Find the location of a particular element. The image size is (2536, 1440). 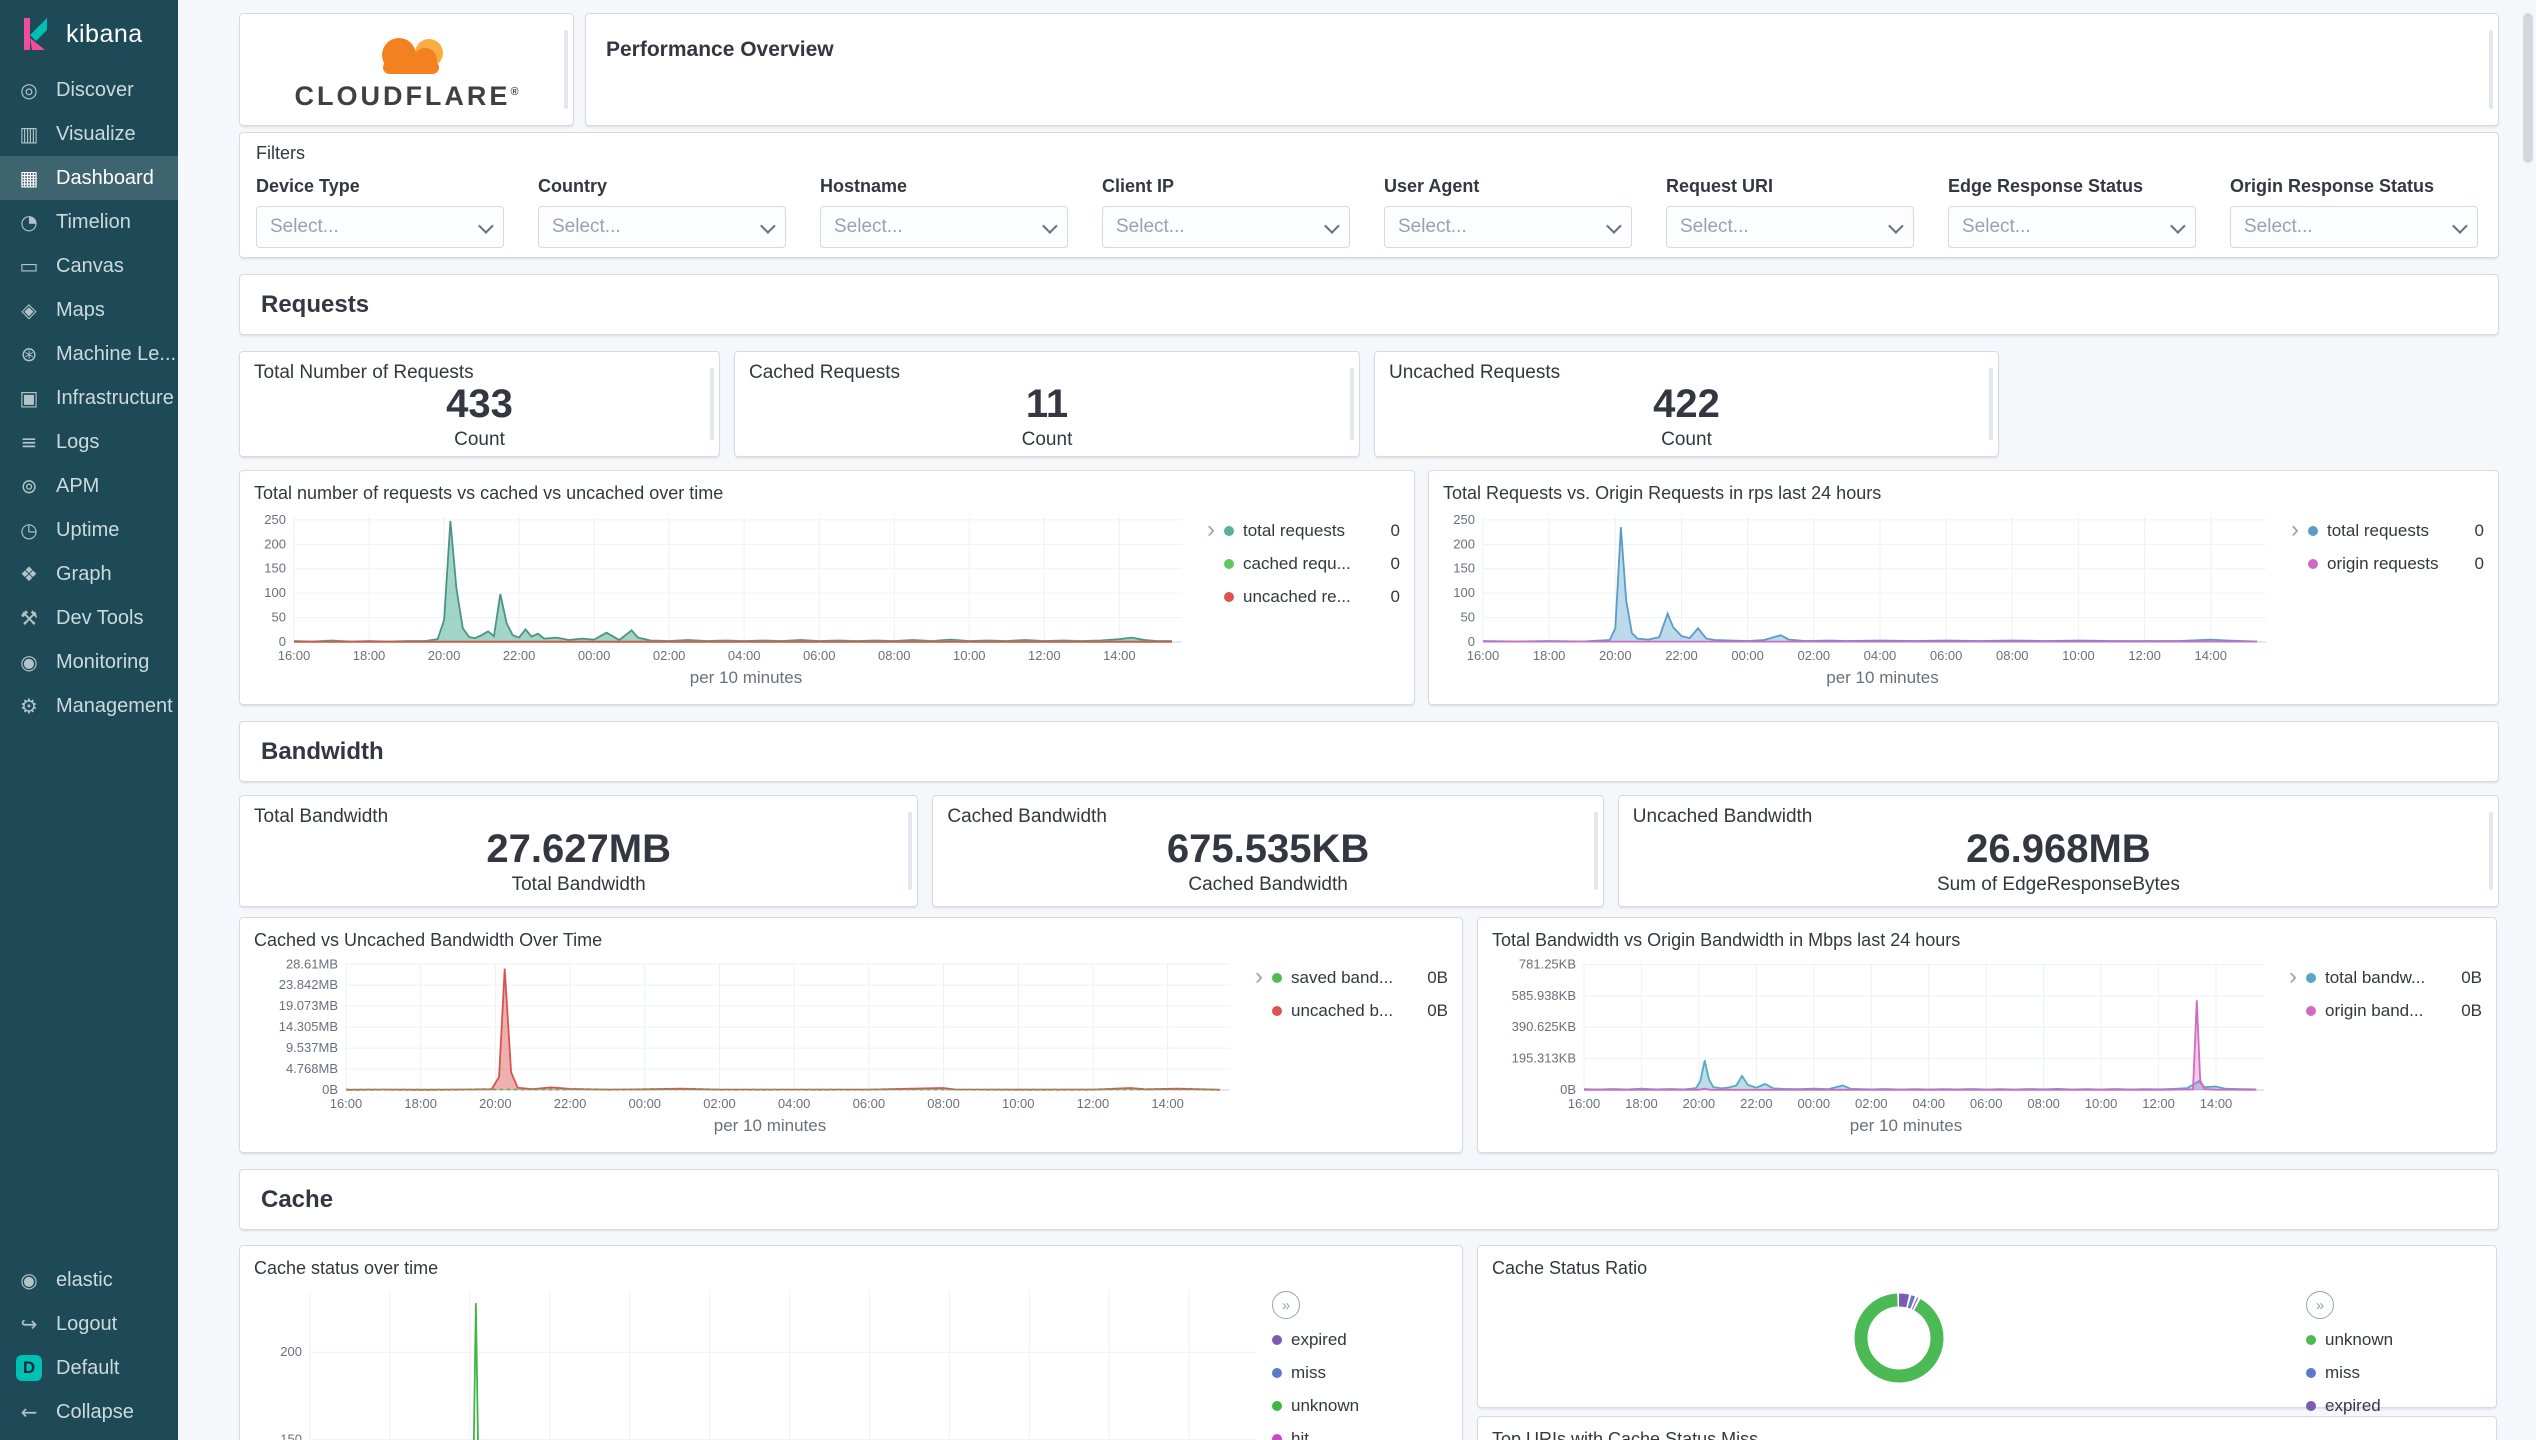

sidebar-item-management: ⚙ Management is located at coordinates (89, 706).